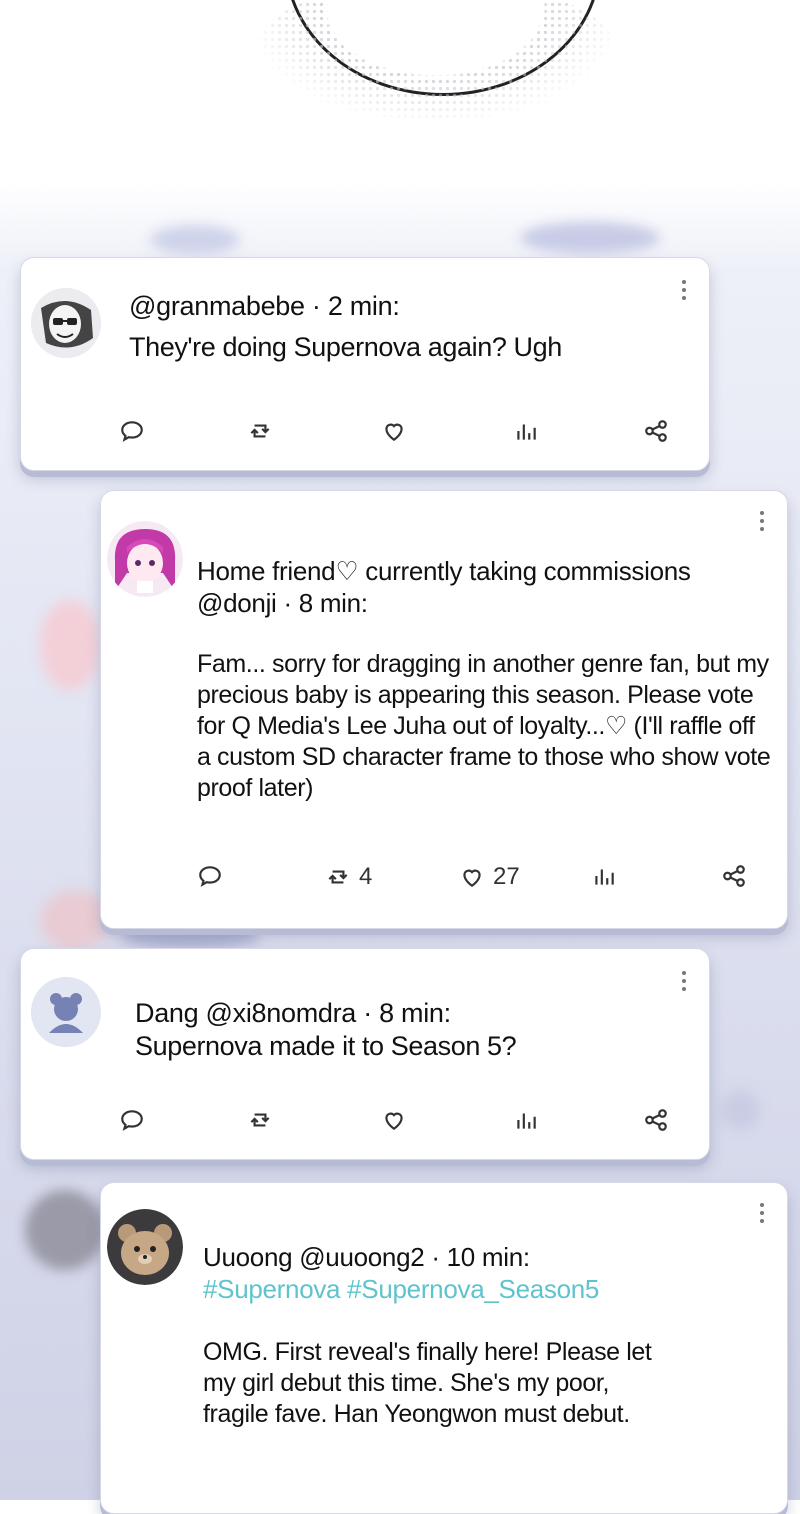 This screenshot has height=1514, width=800. I want to click on post-header: @donji · 8 min:, so click(282, 603).